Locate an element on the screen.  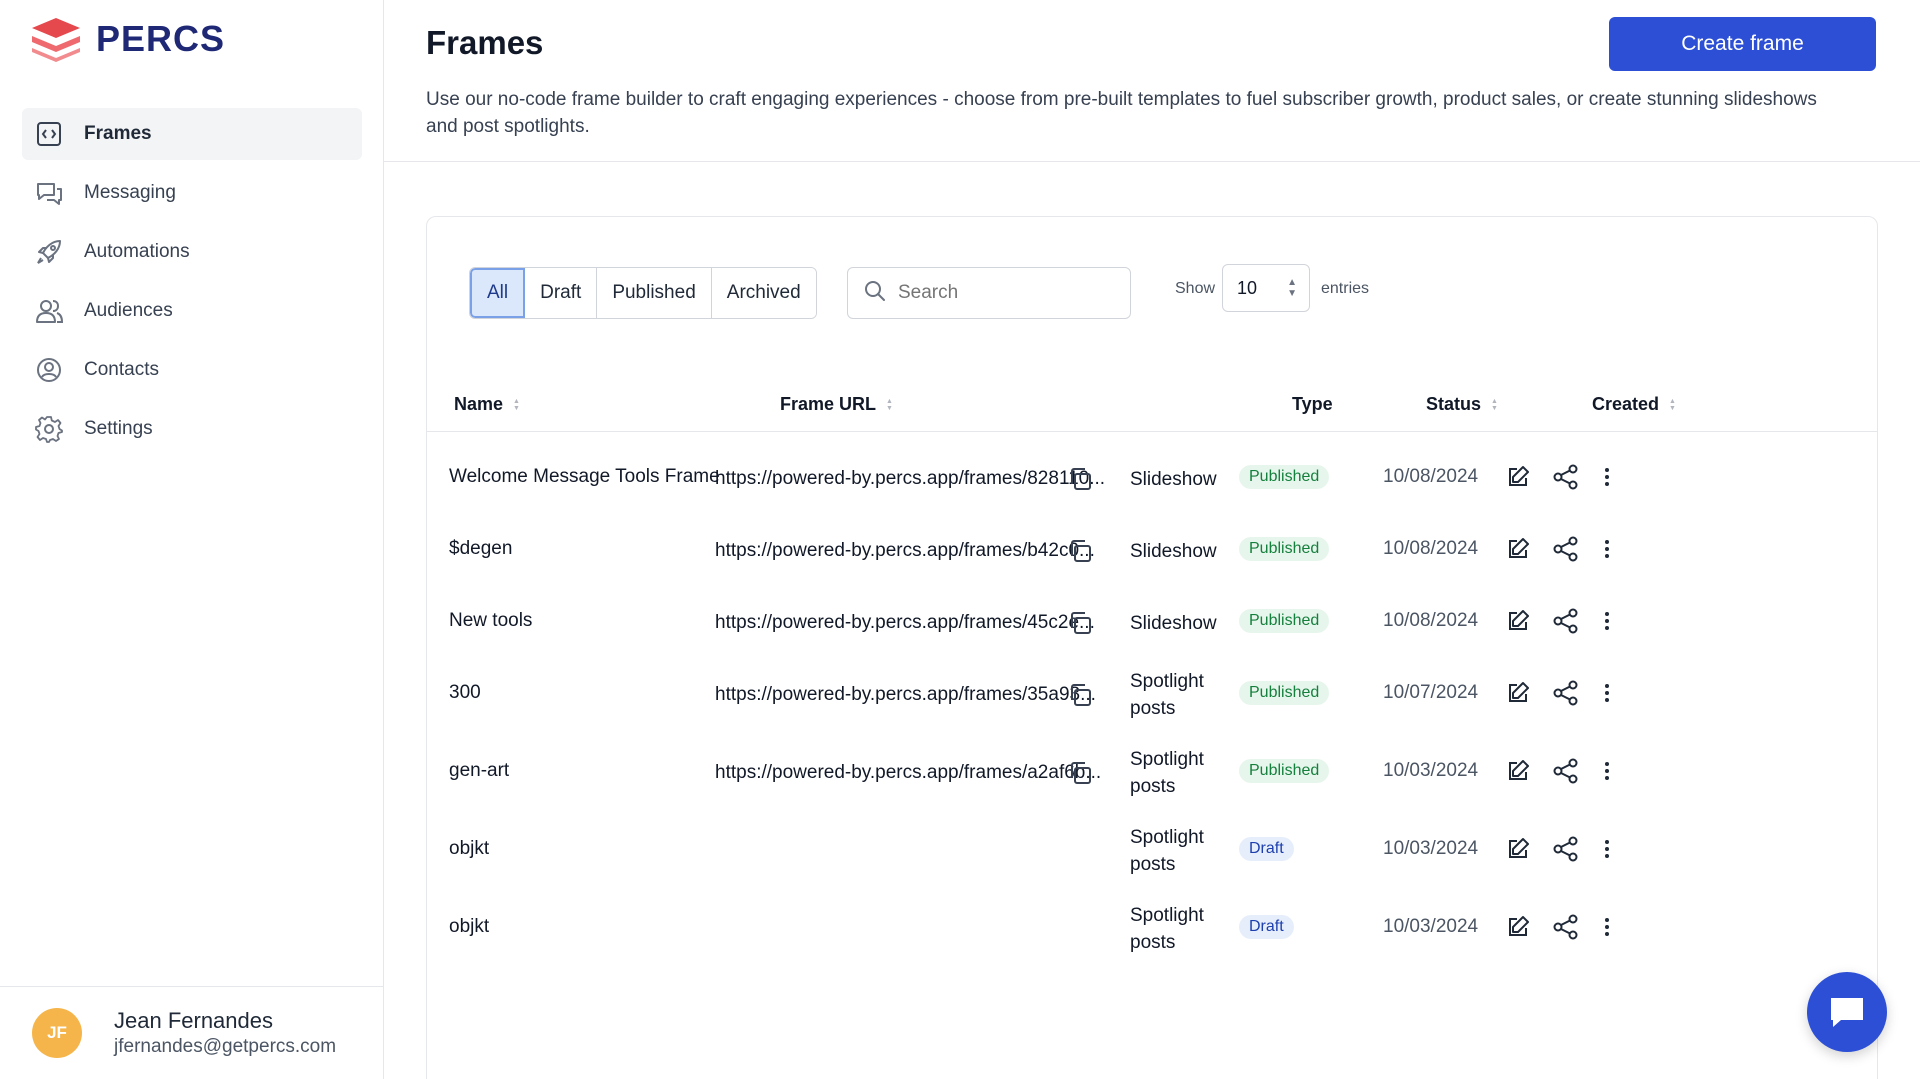
user-info: Jean Fernandes jfernandes@getpercs.com is located at coordinates (225, 1033).